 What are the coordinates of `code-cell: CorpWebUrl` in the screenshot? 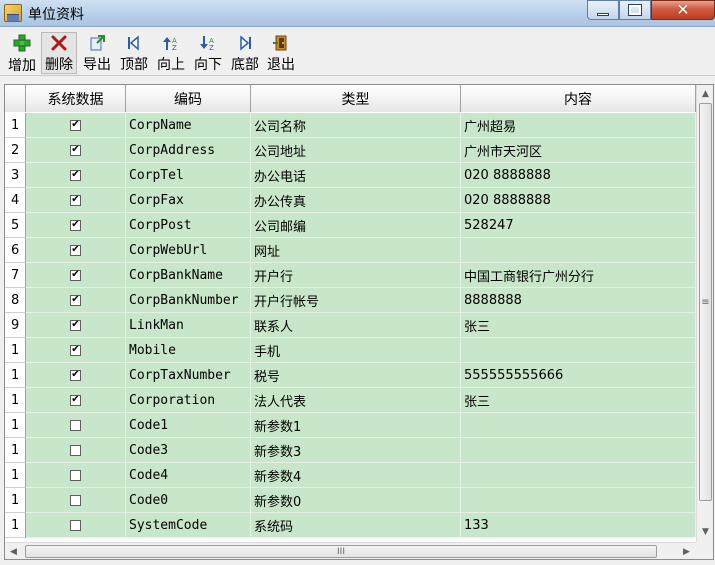 It's located at (188, 250).